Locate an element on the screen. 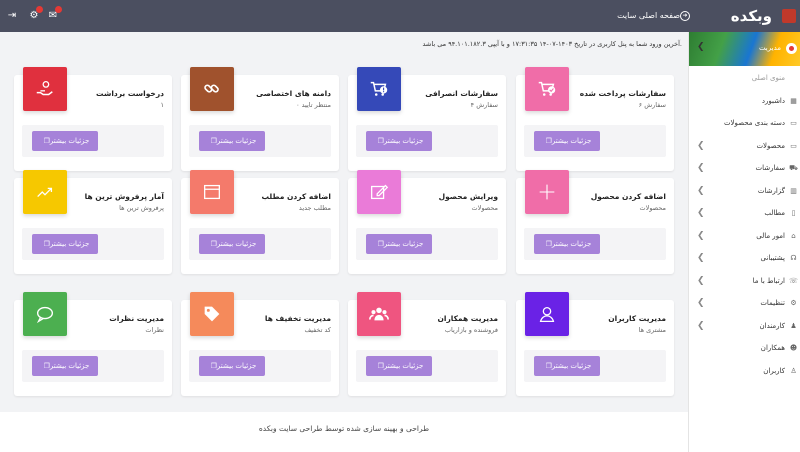 The height and width of the screenshot is (452, 800). user-outline-icon is located at coordinates (547, 314).